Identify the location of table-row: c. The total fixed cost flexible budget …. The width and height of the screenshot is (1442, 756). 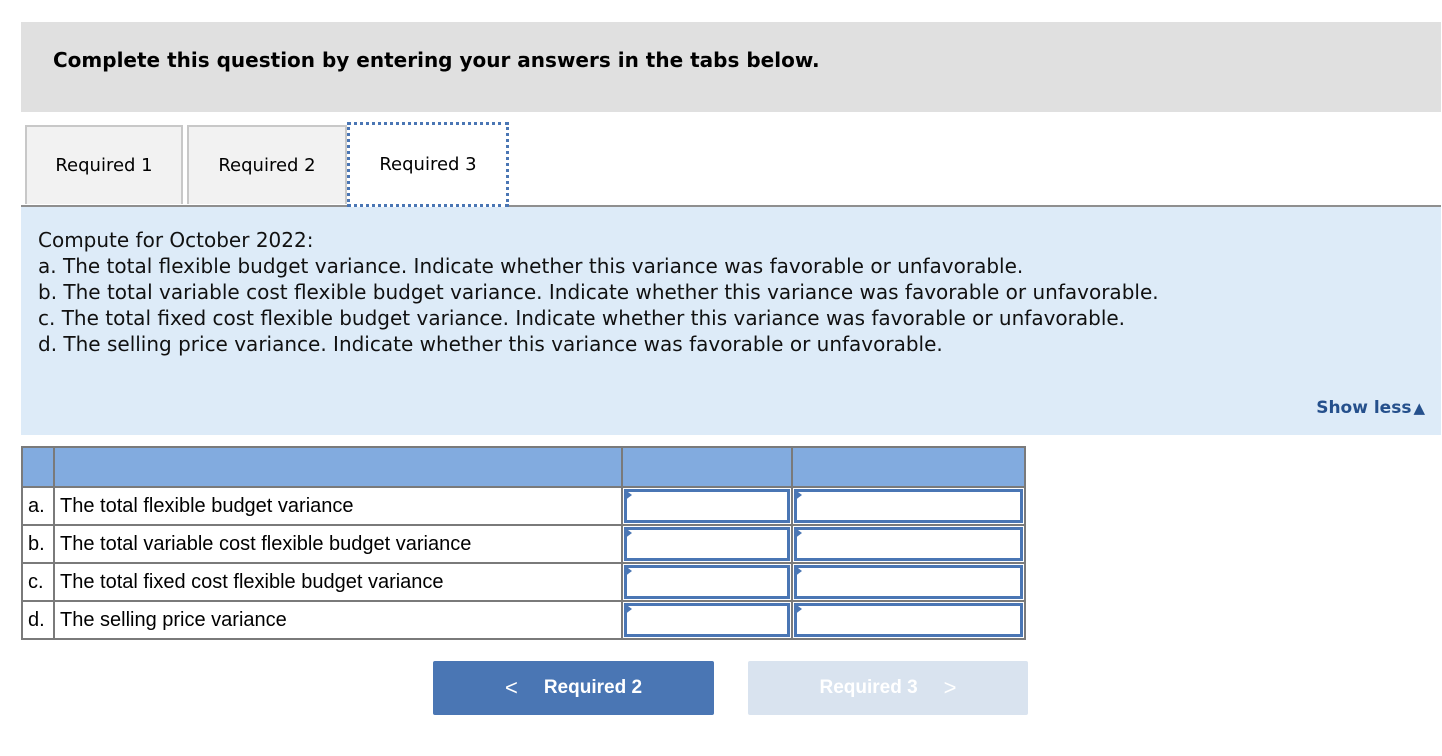
(523, 582).